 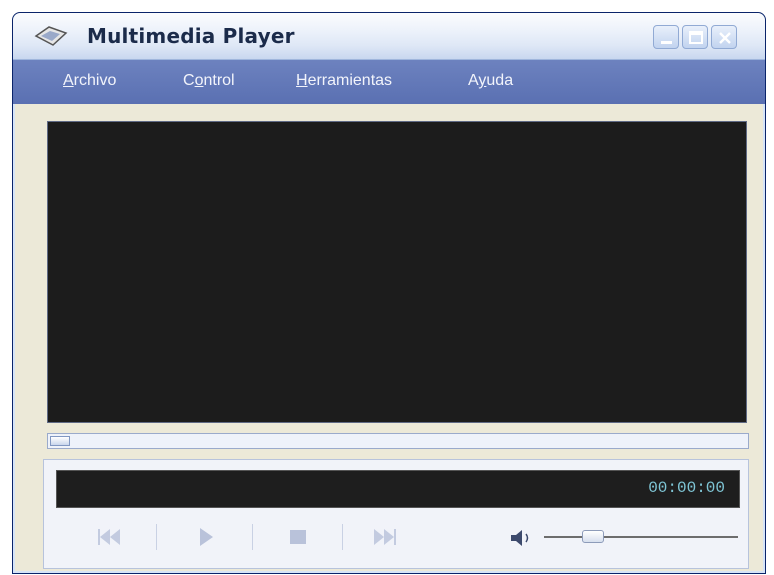 I want to click on menu-accel: A, so click(x=68, y=80).